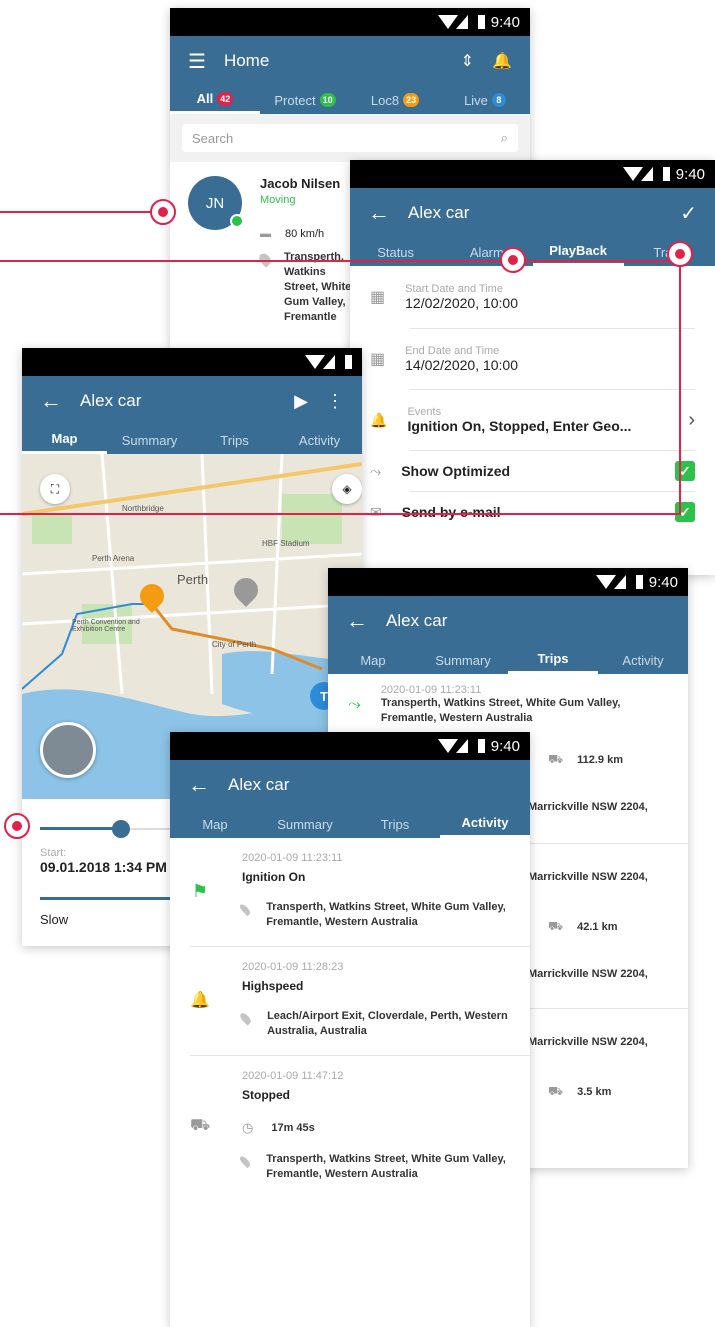  What do you see at coordinates (301, 401) in the screenshot?
I see `play-icon: ▶` at bounding box center [301, 401].